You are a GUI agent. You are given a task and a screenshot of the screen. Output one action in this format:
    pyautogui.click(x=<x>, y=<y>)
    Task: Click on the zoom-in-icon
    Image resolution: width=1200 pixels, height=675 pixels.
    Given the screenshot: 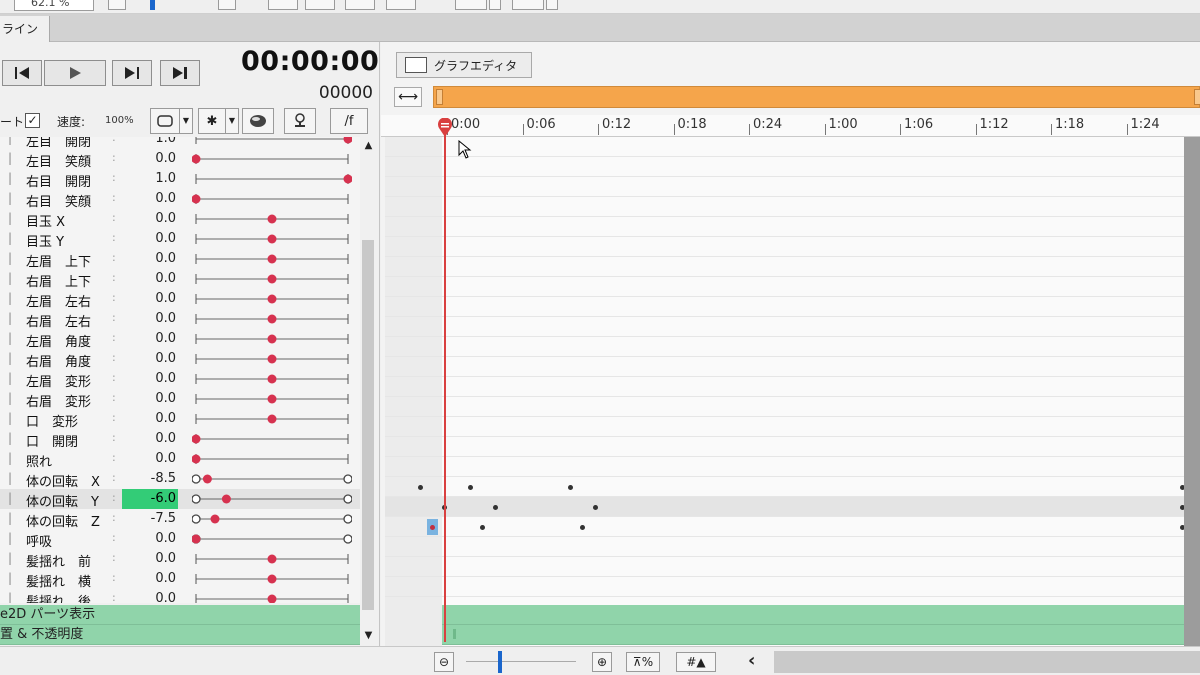 What is the action you would take?
    pyautogui.click(x=227, y=5)
    